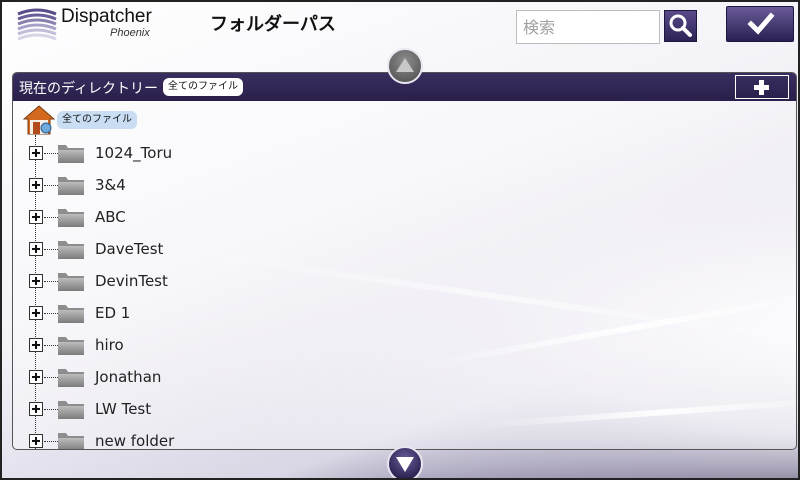  I want to click on scroll-up-button, so click(405, 66).